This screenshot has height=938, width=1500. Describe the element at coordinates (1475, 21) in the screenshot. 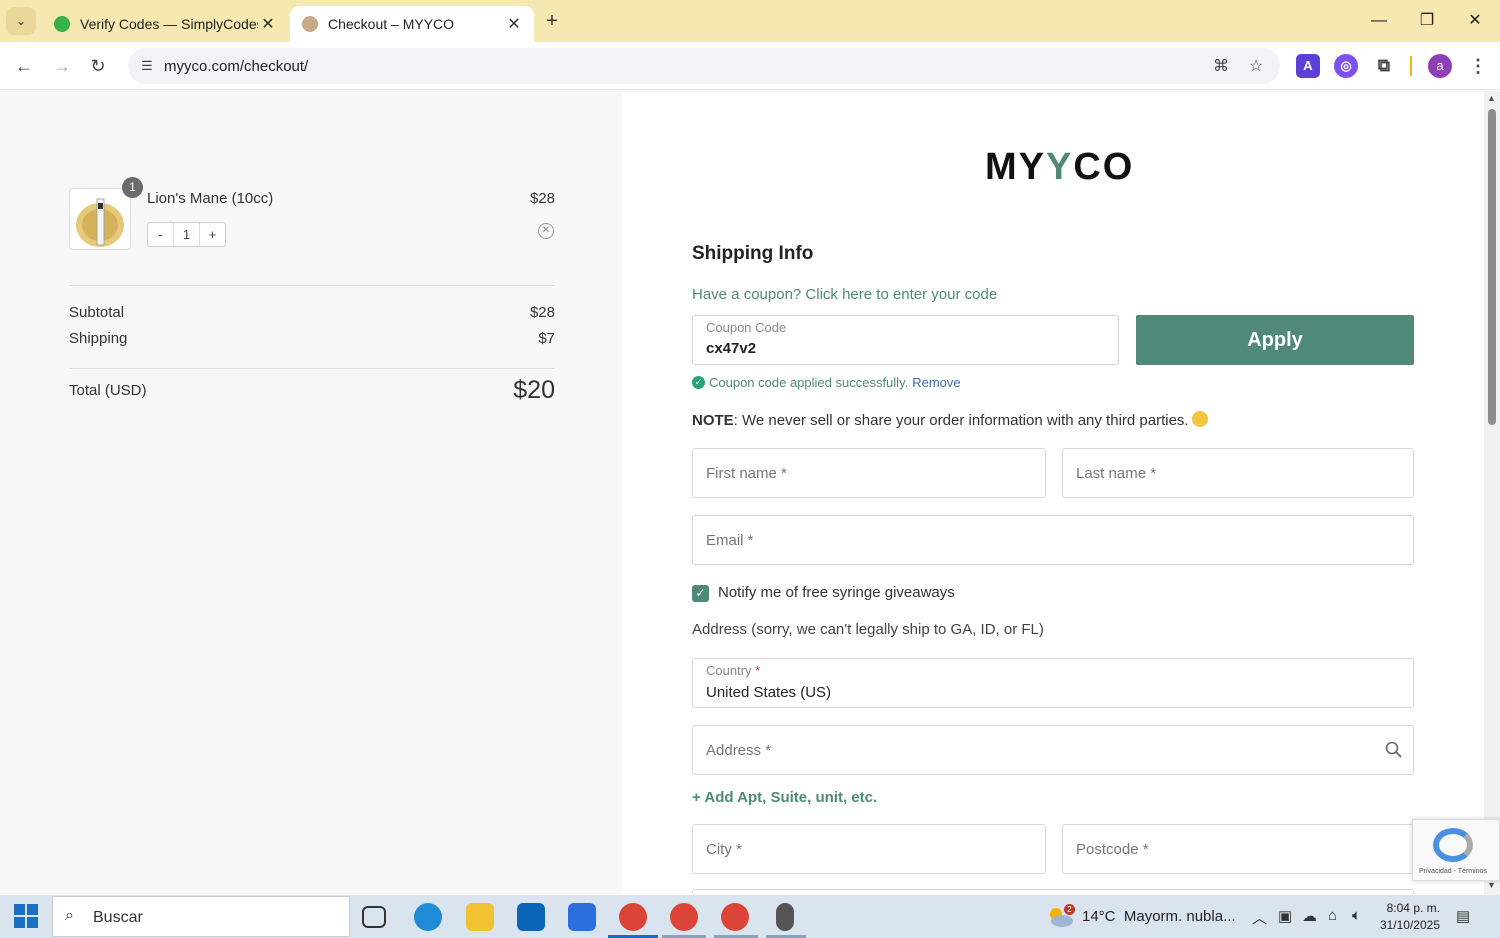

I see `close-window-icon: ✕` at that location.